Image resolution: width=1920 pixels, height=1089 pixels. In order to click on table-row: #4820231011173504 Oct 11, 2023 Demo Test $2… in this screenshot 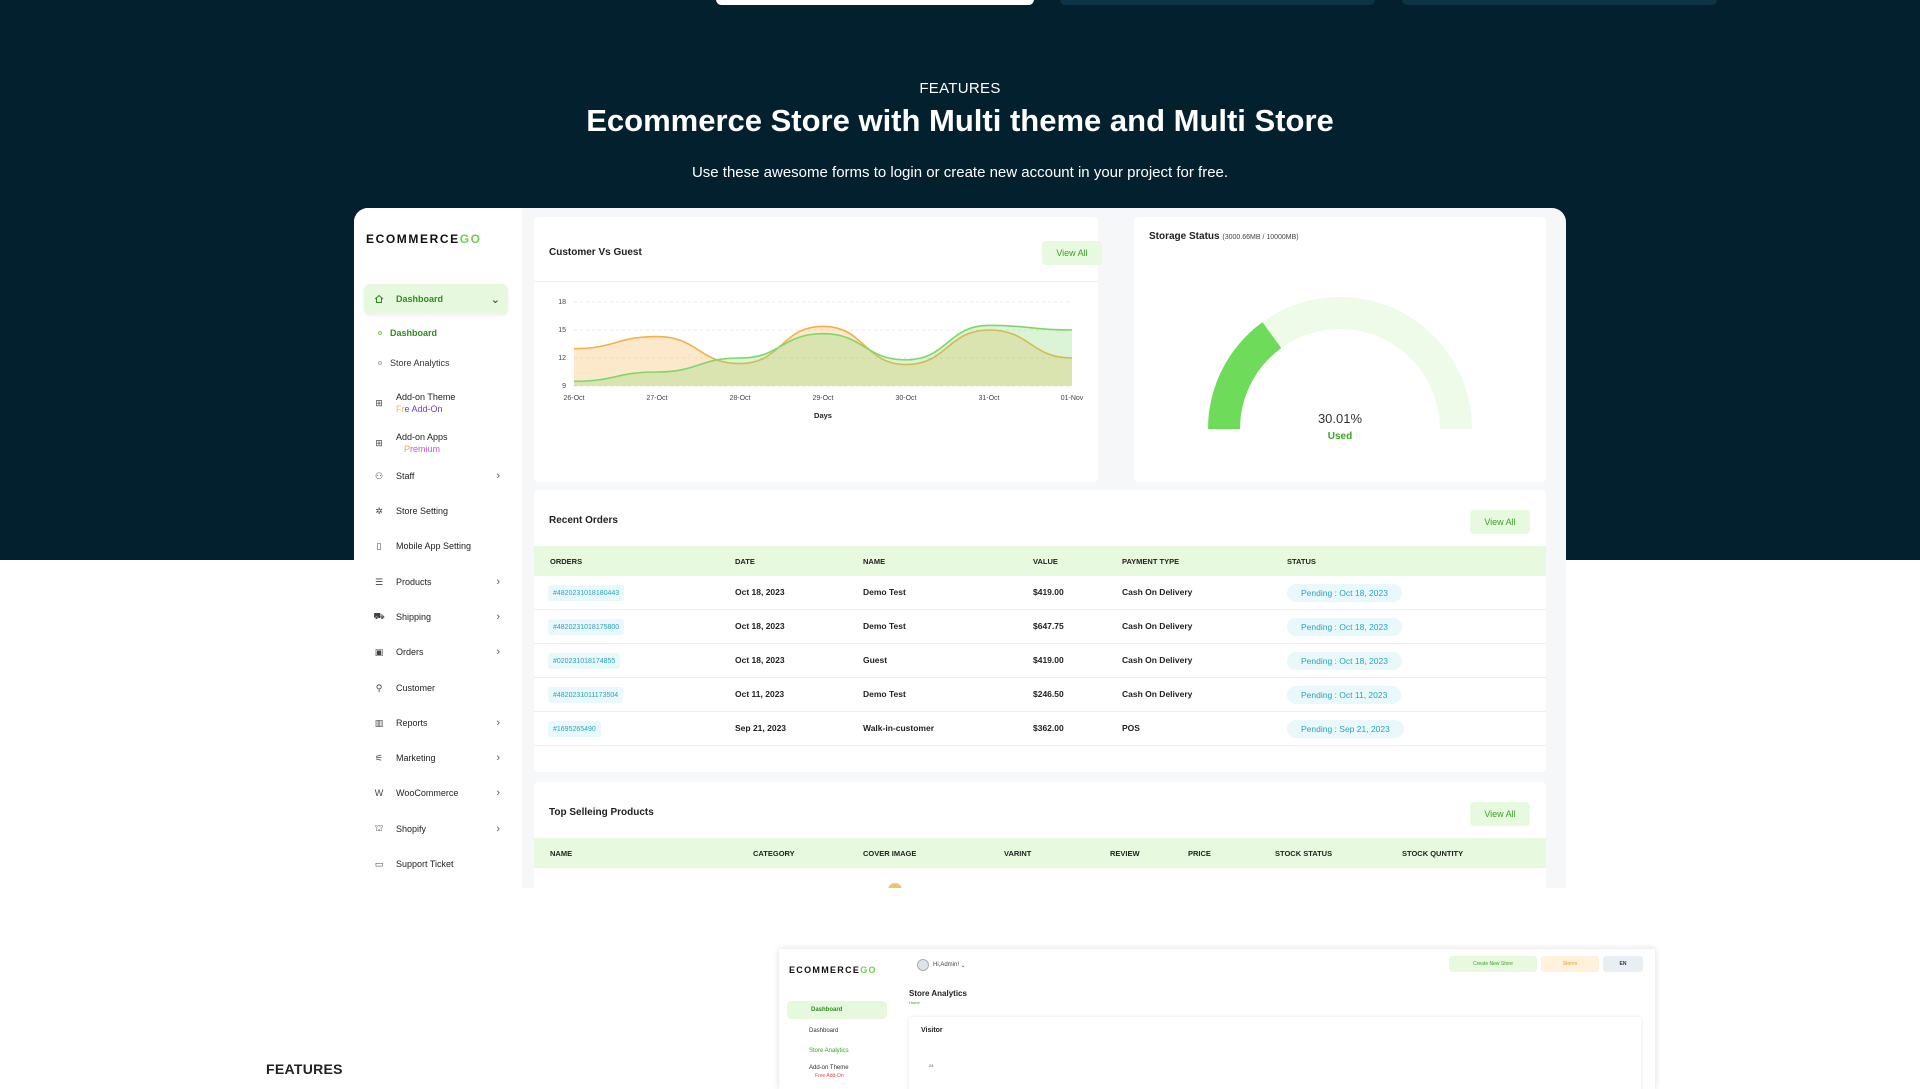, I will do `click(1040, 695)`.